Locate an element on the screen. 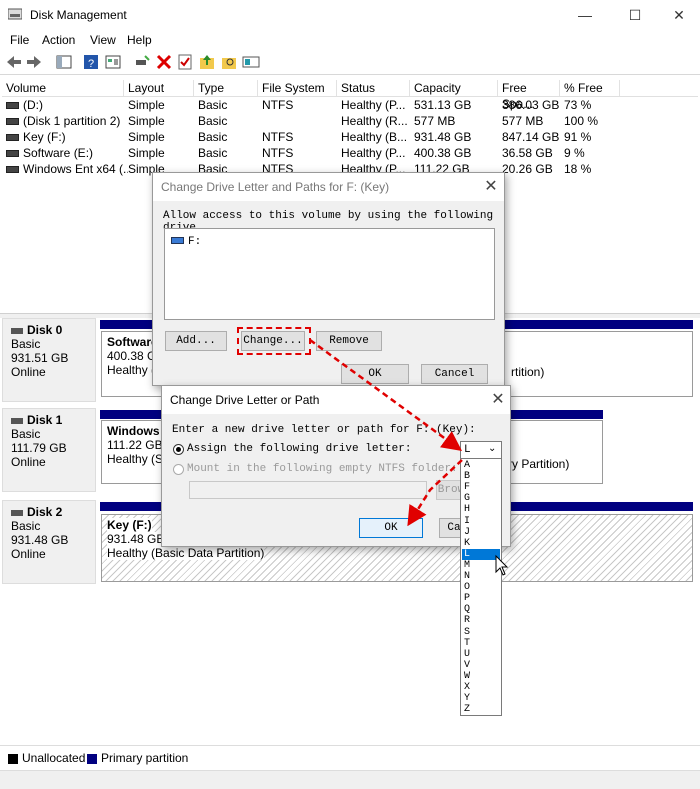  mouse-cursor-icon is located at coordinates (502, 565).